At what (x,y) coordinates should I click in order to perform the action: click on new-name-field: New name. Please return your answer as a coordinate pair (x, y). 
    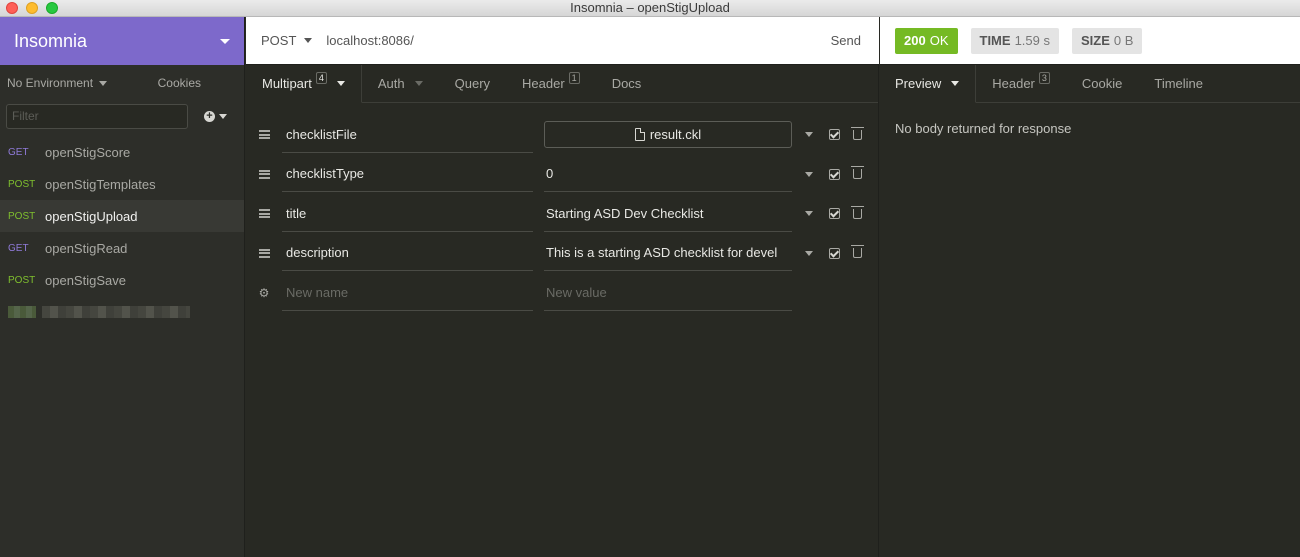
    Looking at the image, I should click on (407, 293).